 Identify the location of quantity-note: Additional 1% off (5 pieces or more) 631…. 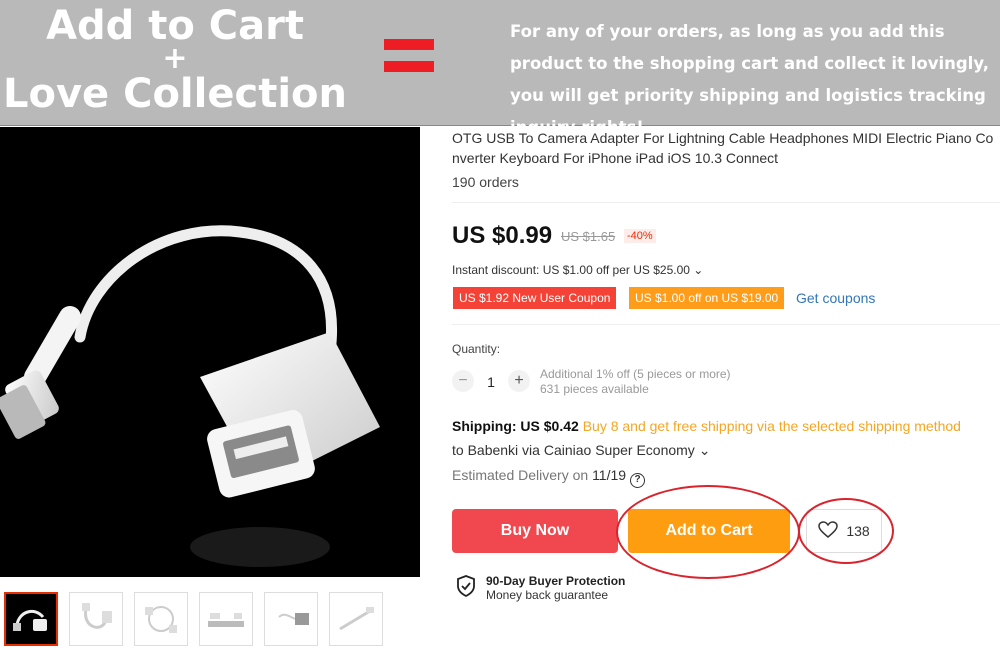
(635, 382).